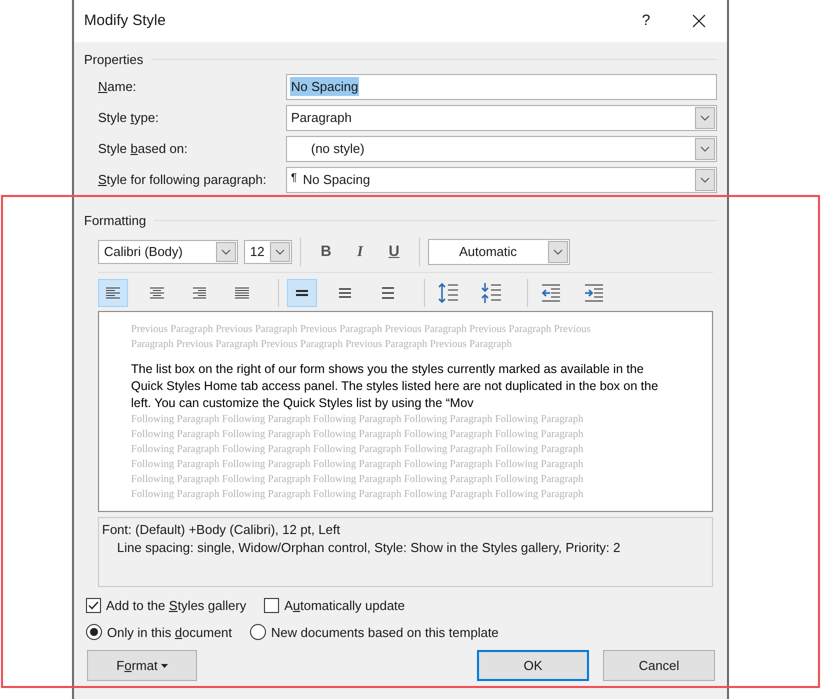  I want to click on checkmark-icon, so click(93, 605).